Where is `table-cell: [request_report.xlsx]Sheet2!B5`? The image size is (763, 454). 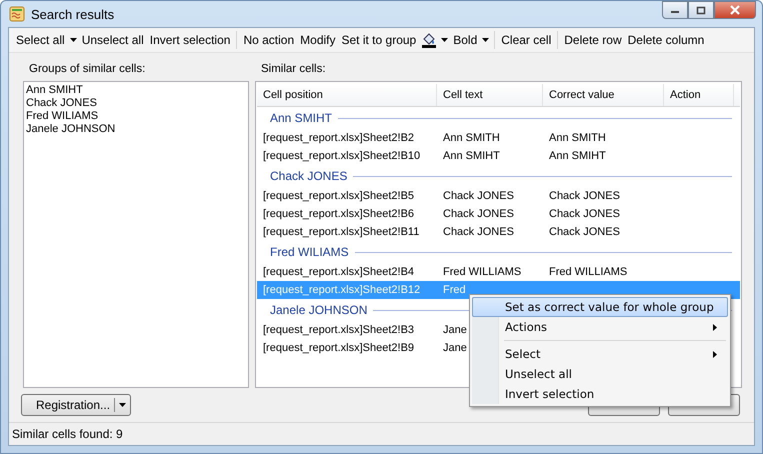 table-cell: [request_report.xlsx]Sheet2!B5 is located at coordinates (338, 196).